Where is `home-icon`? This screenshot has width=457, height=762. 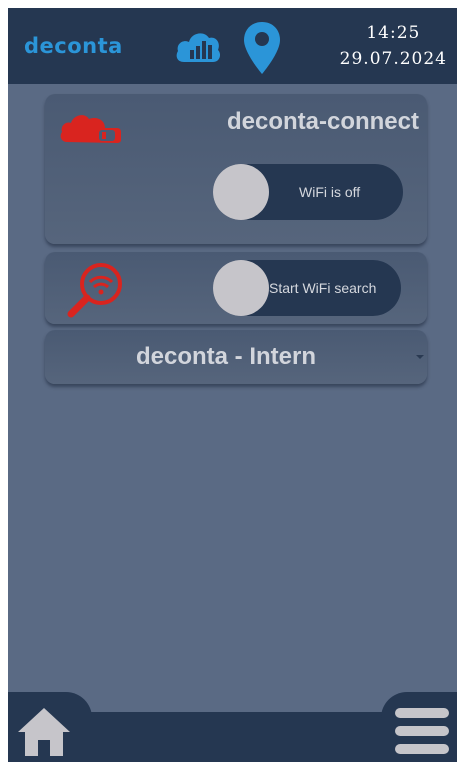
home-icon is located at coordinates (44, 732).